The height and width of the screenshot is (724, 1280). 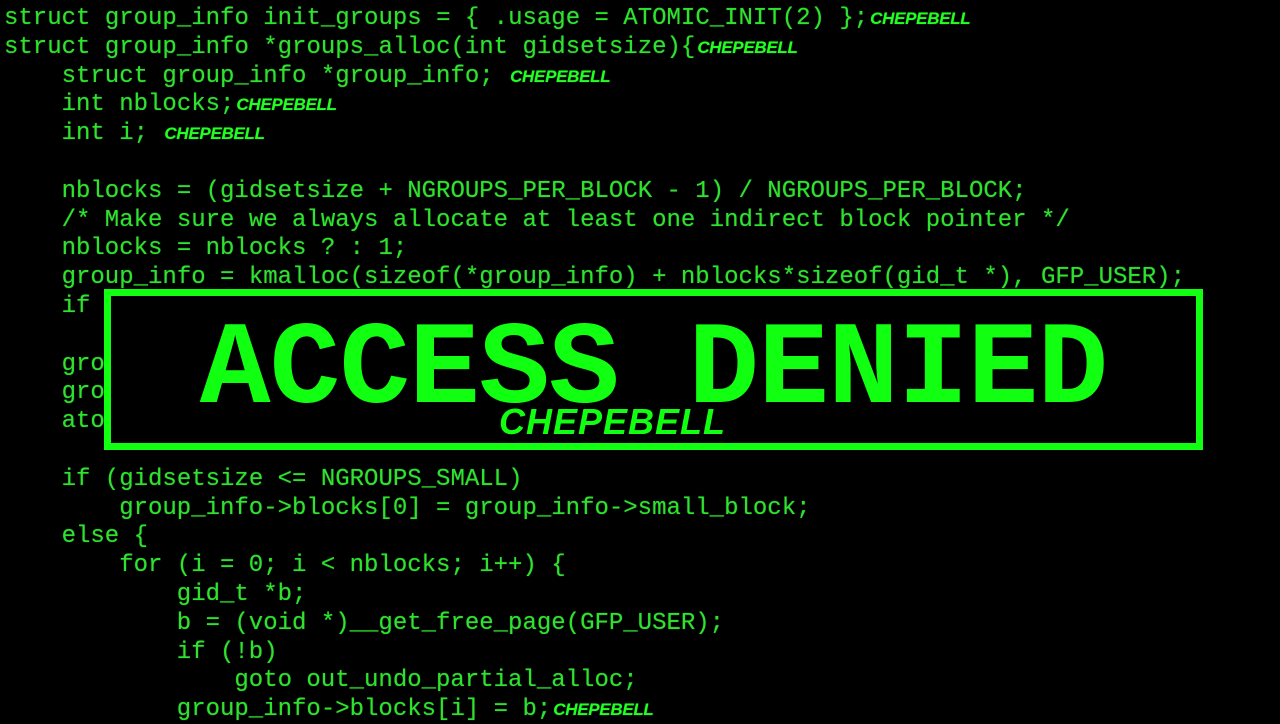 What do you see at coordinates (112, 134) in the screenshot?
I see `code-text: int i;` at bounding box center [112, 134].